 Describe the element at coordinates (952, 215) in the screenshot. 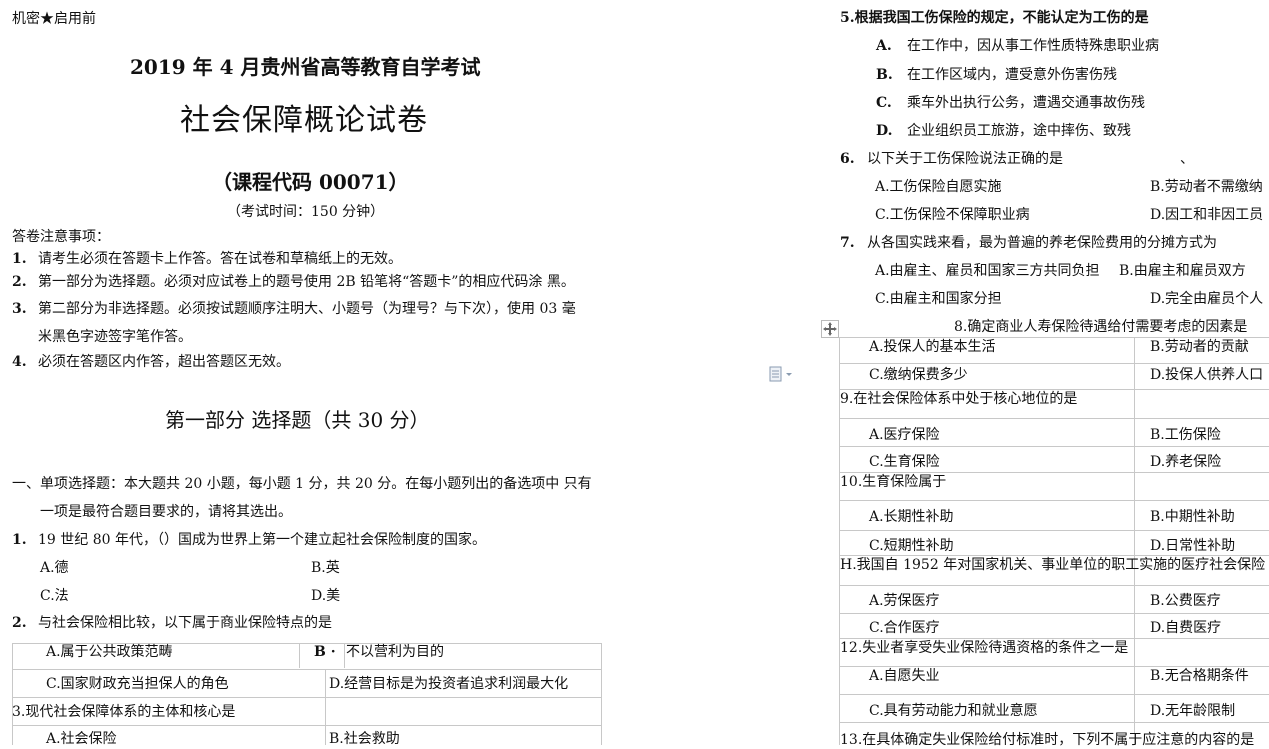

I see `option-c: C.工伤保险不保障职业病` at that location.